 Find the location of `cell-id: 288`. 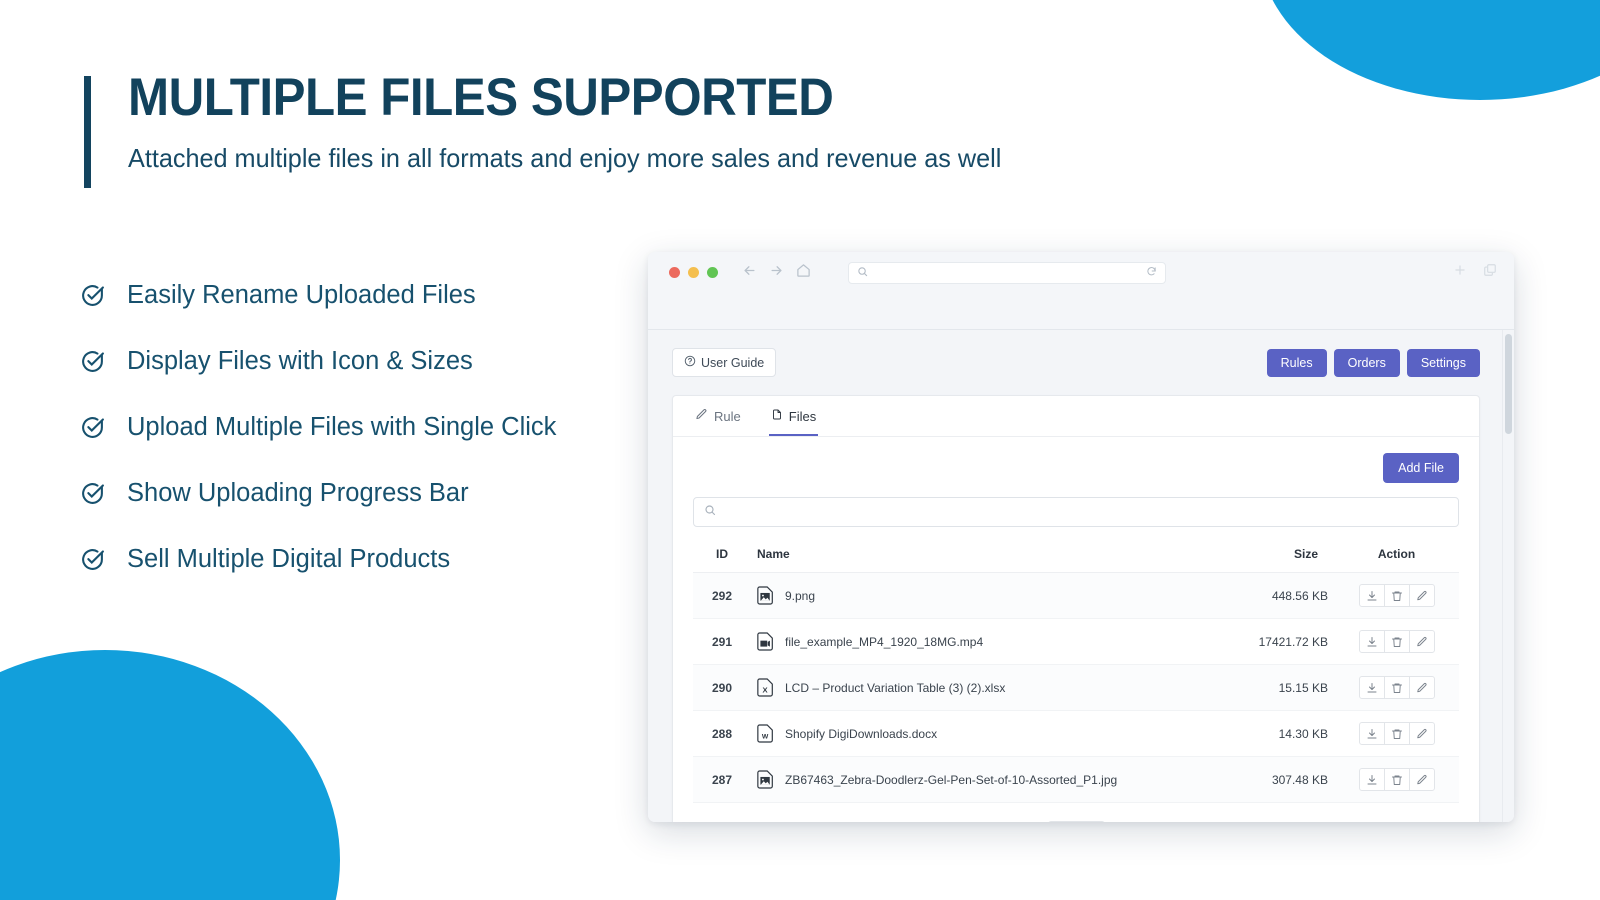

cell-id: 288 is located at coordinates (722, 733).